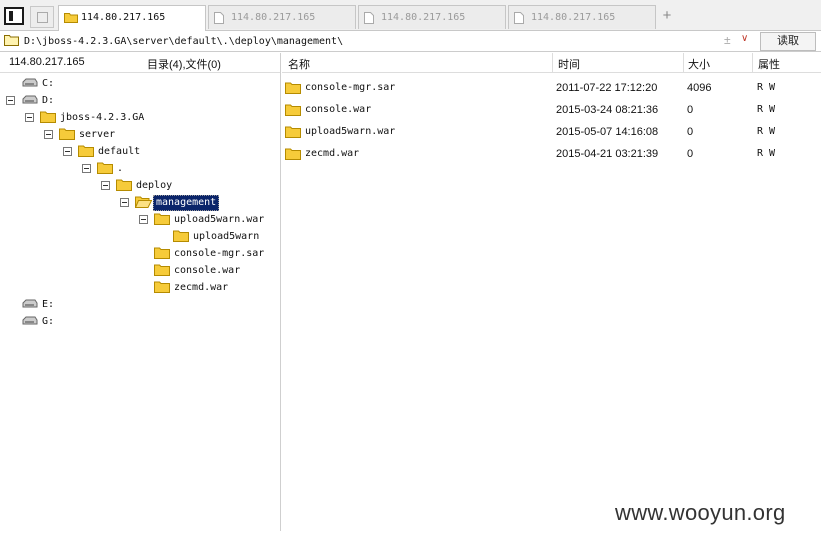 The width and height of the screenshot is (821, 543). What do you see at coordinates (350, 87) in the screenshot?
I see `file-name: console-mgr.sar` at bounding box center [350, 87].